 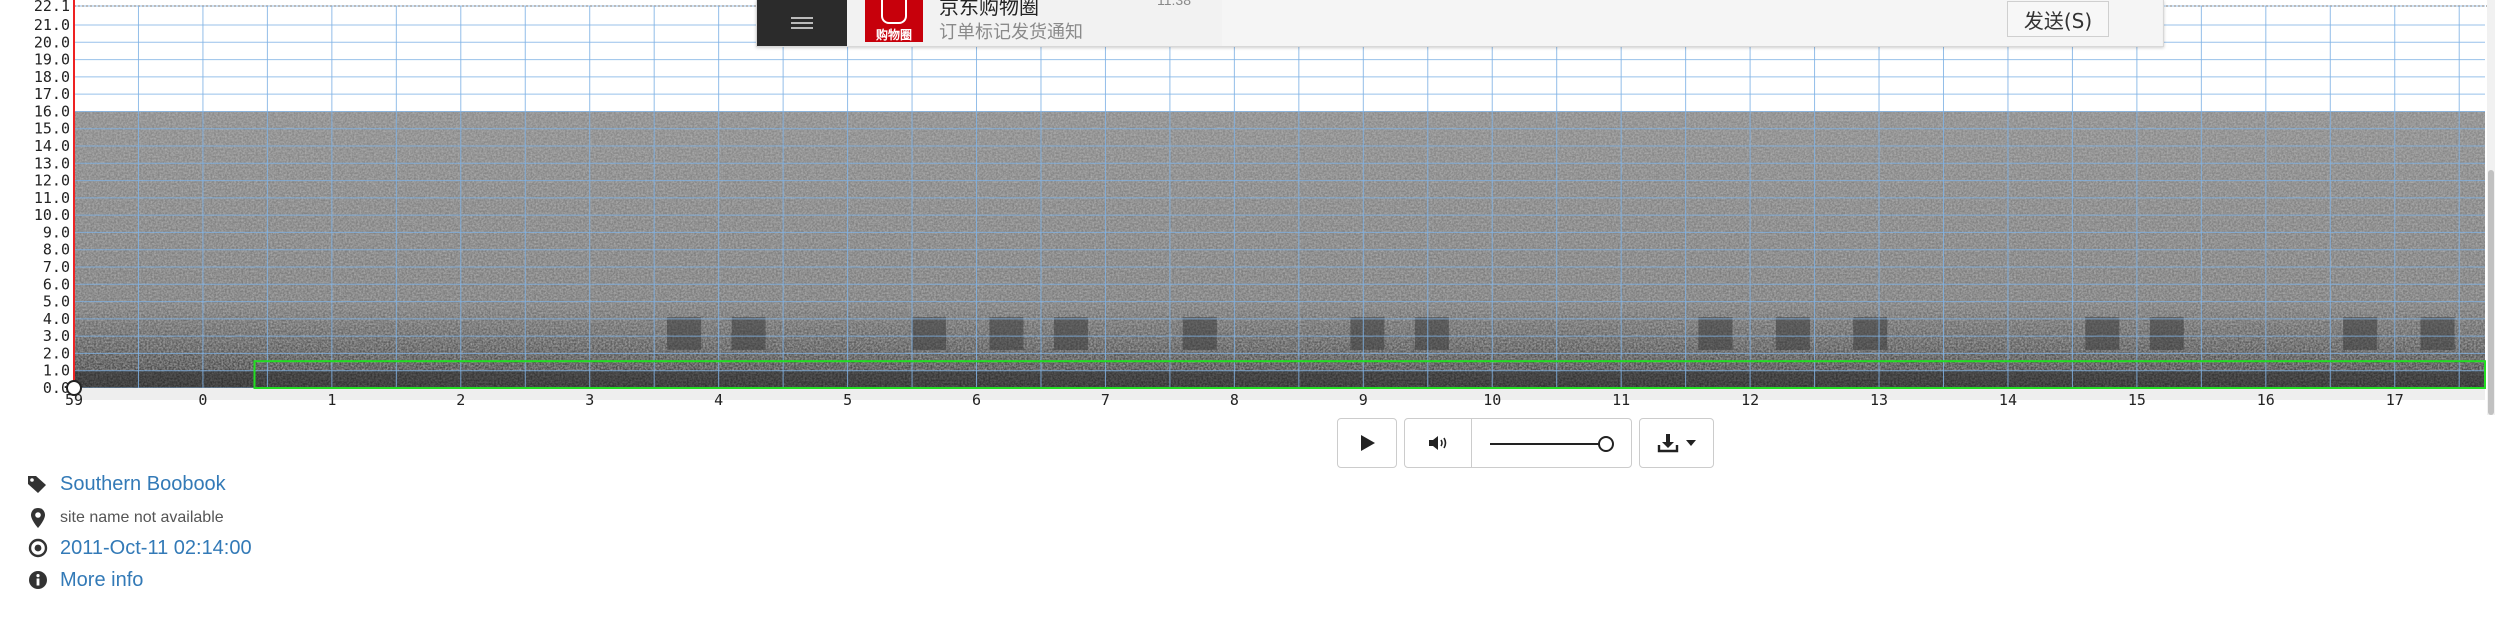 I want to click on volume-thumb, so click(x=1606, y=444).